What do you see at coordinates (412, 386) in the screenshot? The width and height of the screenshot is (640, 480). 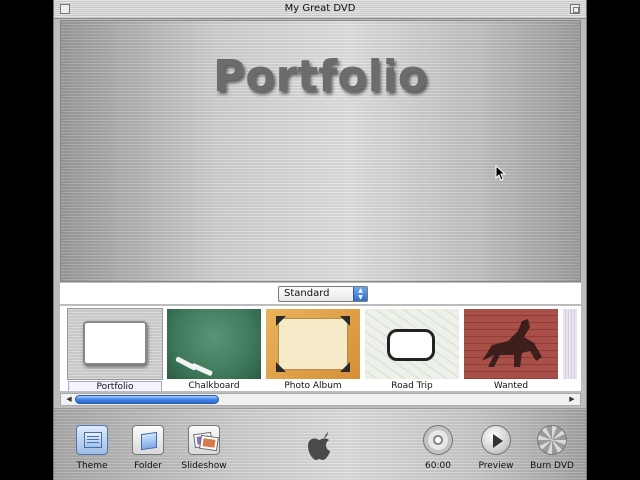 I see `theme-label: Road Trip` at bounding box center [412, 386].